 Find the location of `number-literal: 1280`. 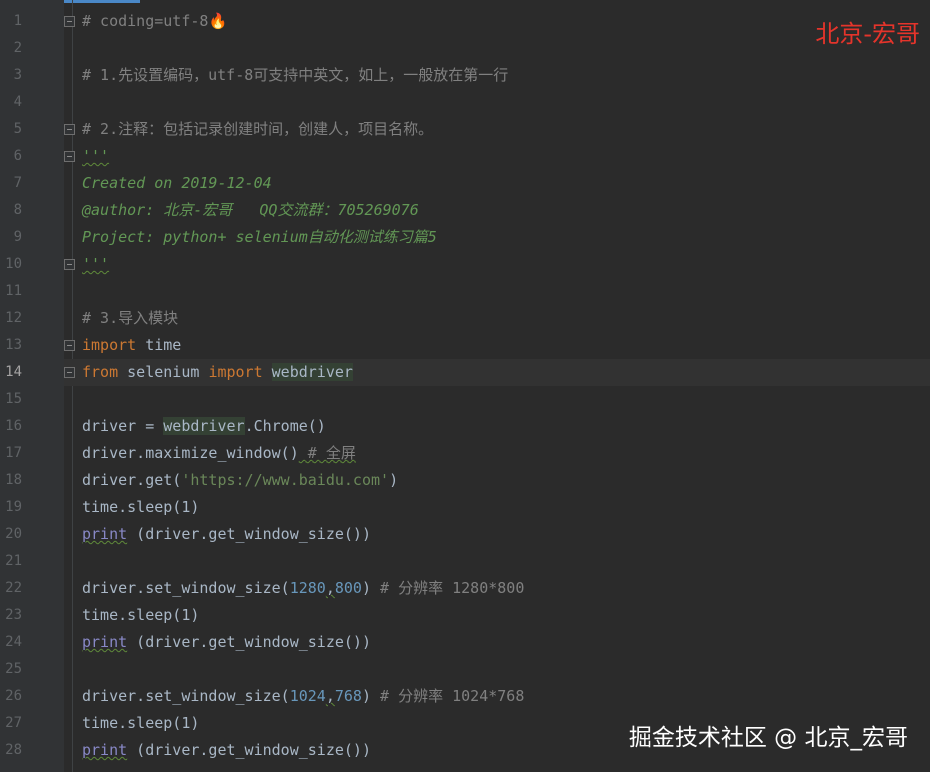

number-literal: 1280 is located at coordinates (307, 588).